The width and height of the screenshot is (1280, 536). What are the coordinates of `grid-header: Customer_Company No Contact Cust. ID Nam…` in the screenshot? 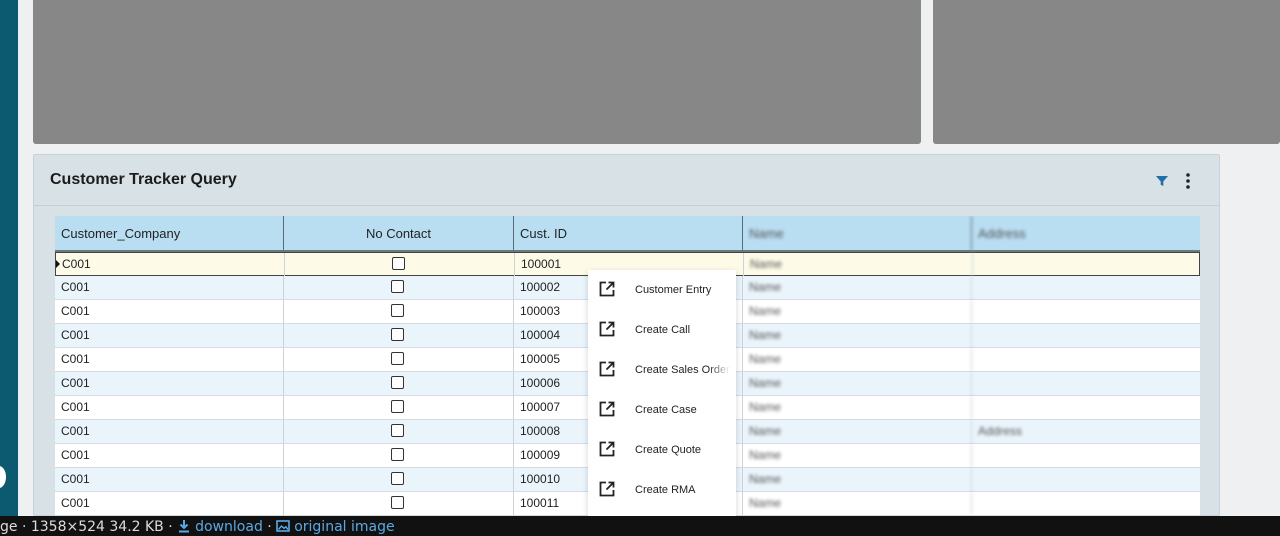 It's located at (627, 234).